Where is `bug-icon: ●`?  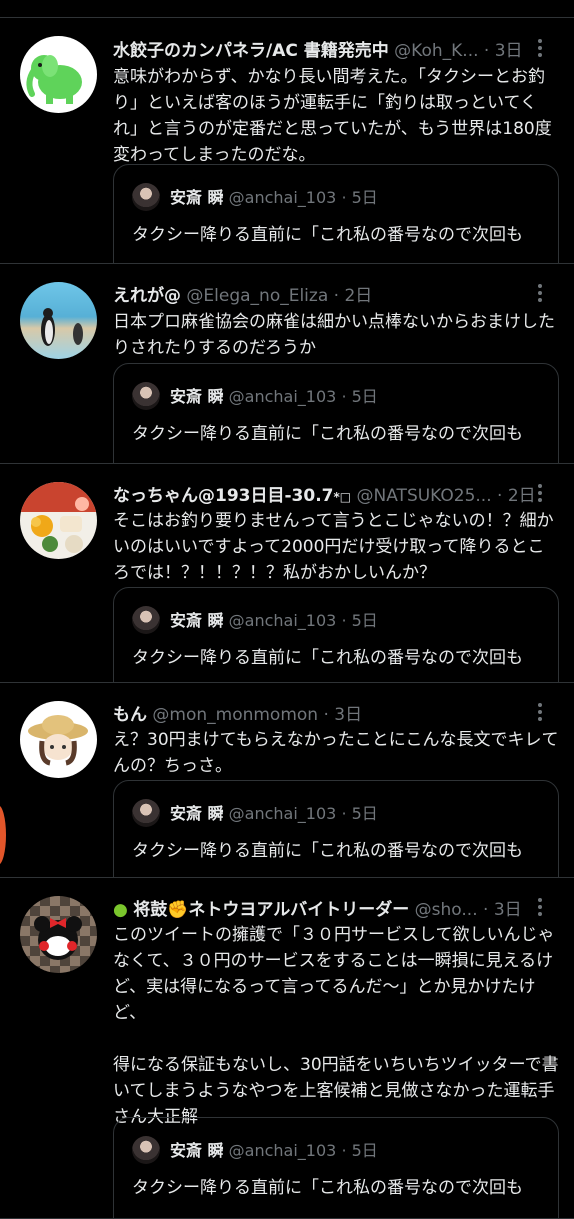 bug-icon: ● is located at coordinates (120, 910).